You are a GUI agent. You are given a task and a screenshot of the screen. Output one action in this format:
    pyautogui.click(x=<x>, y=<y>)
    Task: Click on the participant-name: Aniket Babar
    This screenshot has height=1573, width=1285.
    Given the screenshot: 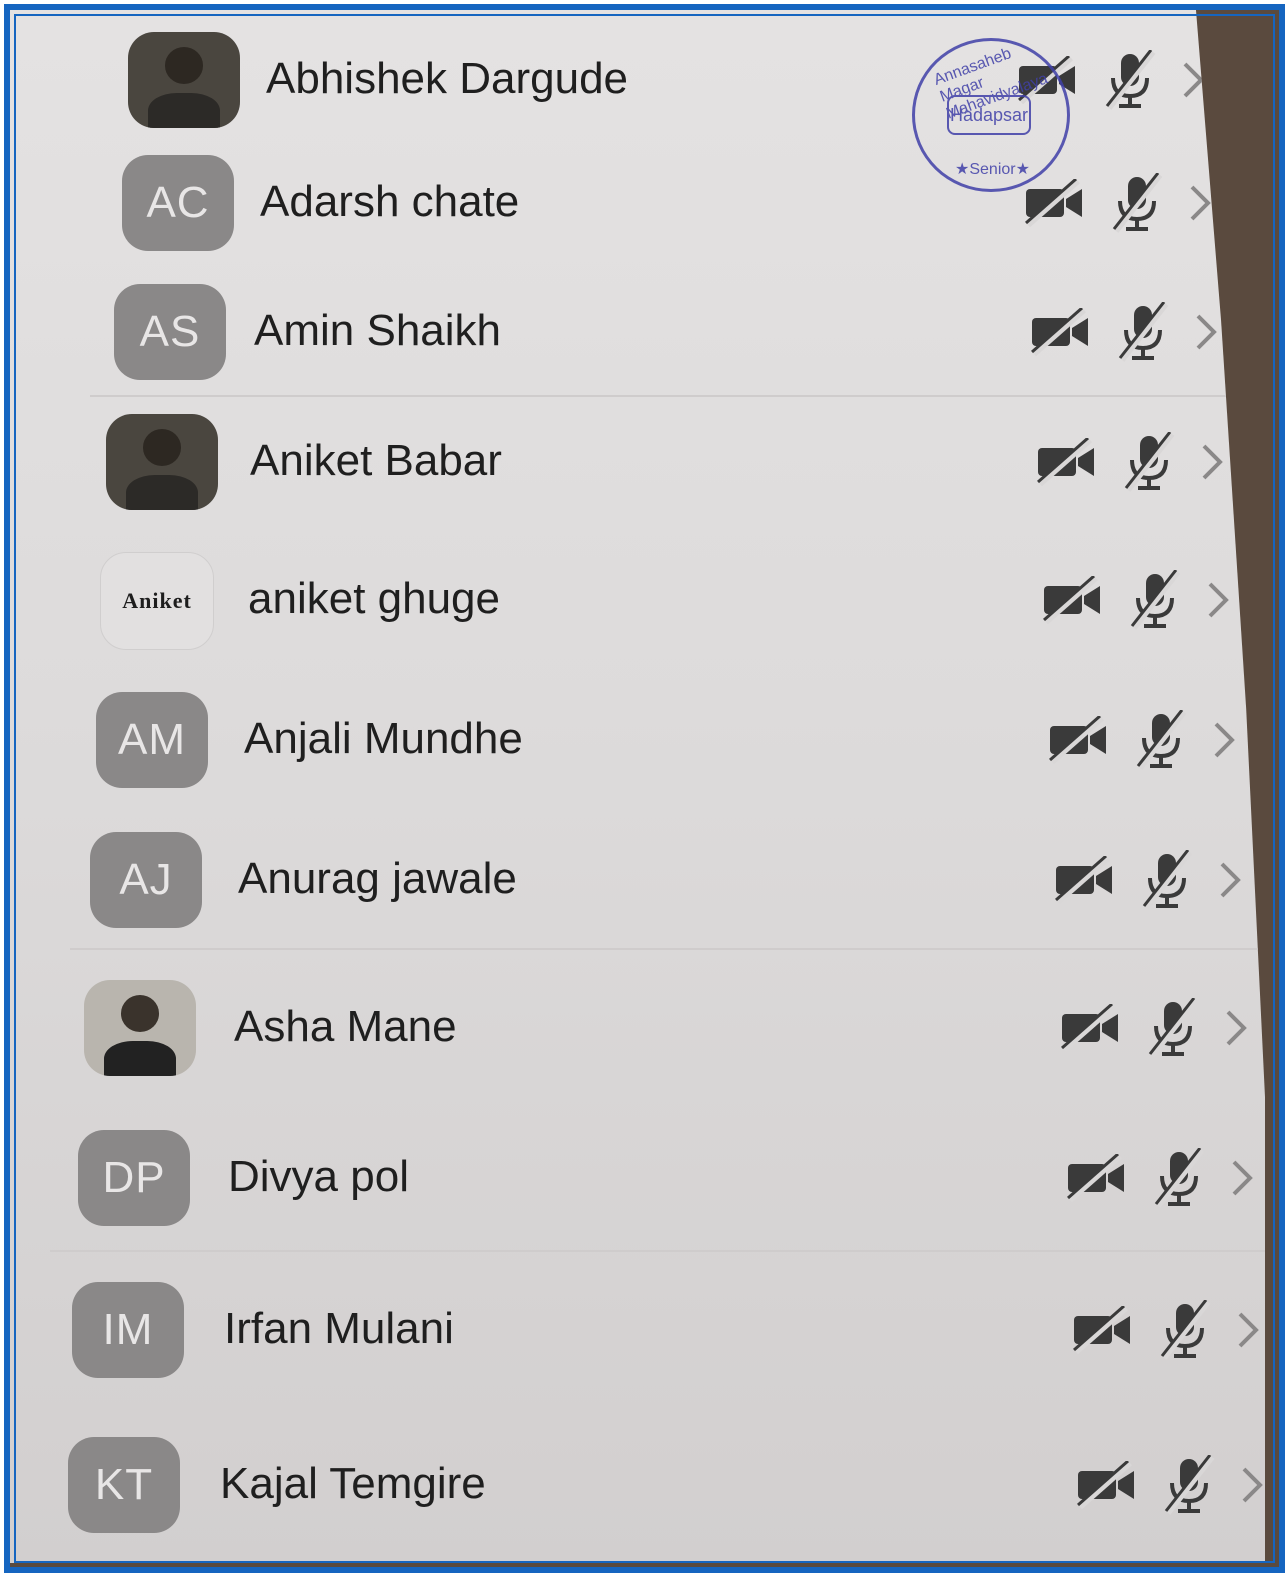 What is the action you would take?
    pyautogui.click(x=376, y=460)
    